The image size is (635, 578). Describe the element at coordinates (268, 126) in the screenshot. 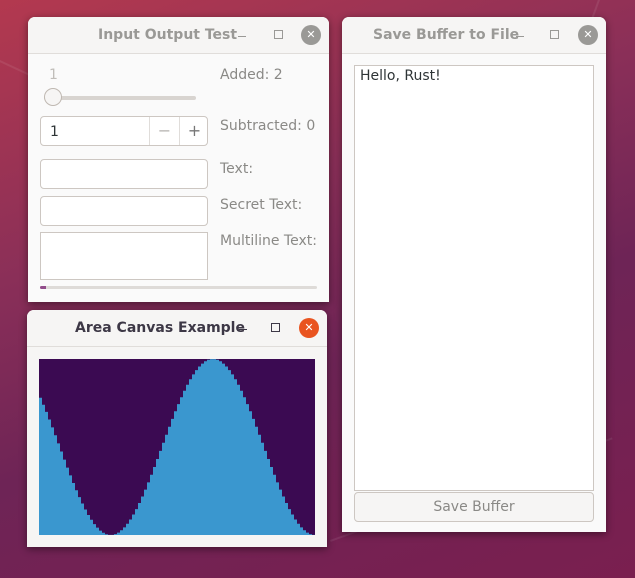

I see `subtracted-label: Subtracted: 0` at that location.